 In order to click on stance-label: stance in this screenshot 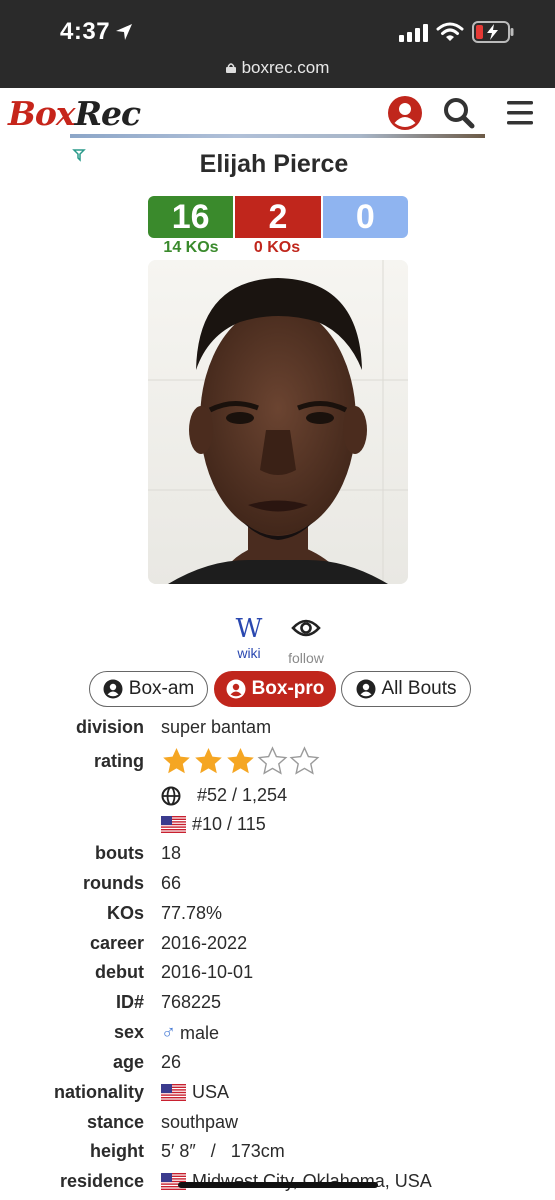, I will do `click(115, 1122)`.